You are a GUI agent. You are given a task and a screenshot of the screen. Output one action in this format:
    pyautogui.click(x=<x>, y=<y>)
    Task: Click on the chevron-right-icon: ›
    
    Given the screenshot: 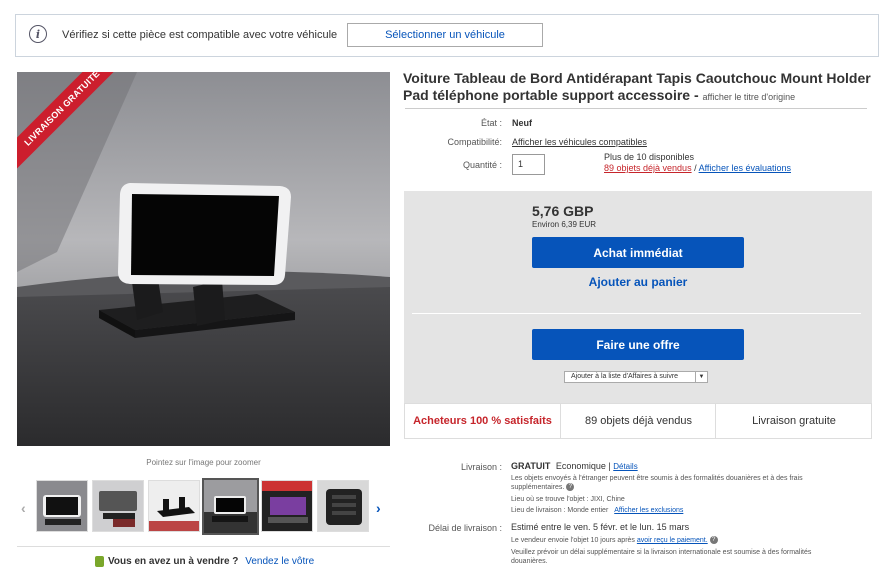 What is the action you would take?
    pyautogui.click(x=378, y=508)
    